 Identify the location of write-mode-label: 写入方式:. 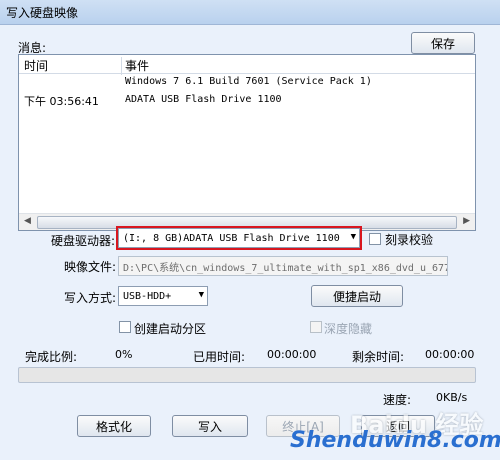
(90, 298).